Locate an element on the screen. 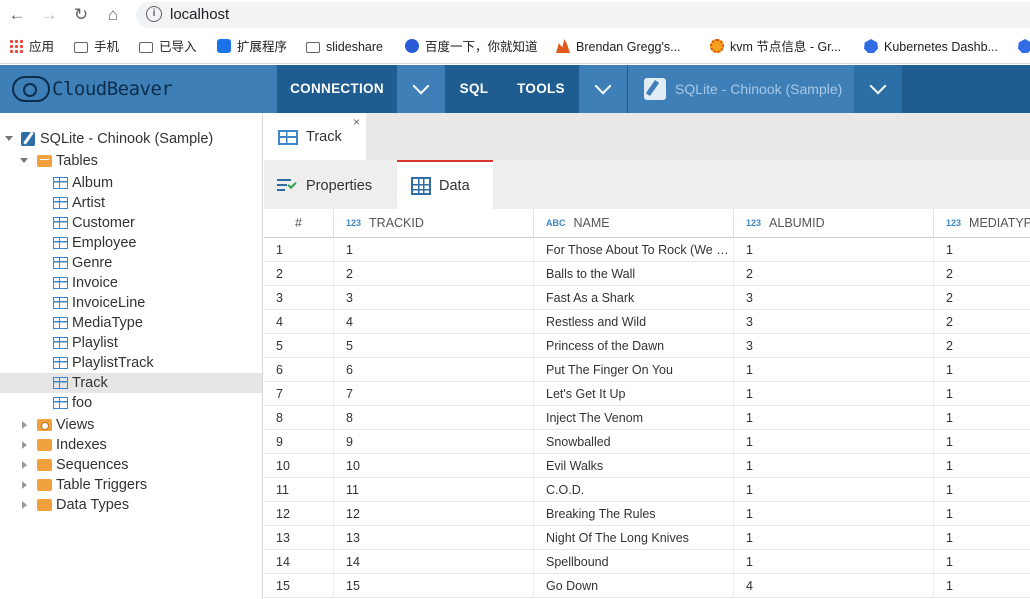 The image size is (1030, 599). bookmark-baidu: 百度一下，你就知道 is located at coordinates (471, 47).